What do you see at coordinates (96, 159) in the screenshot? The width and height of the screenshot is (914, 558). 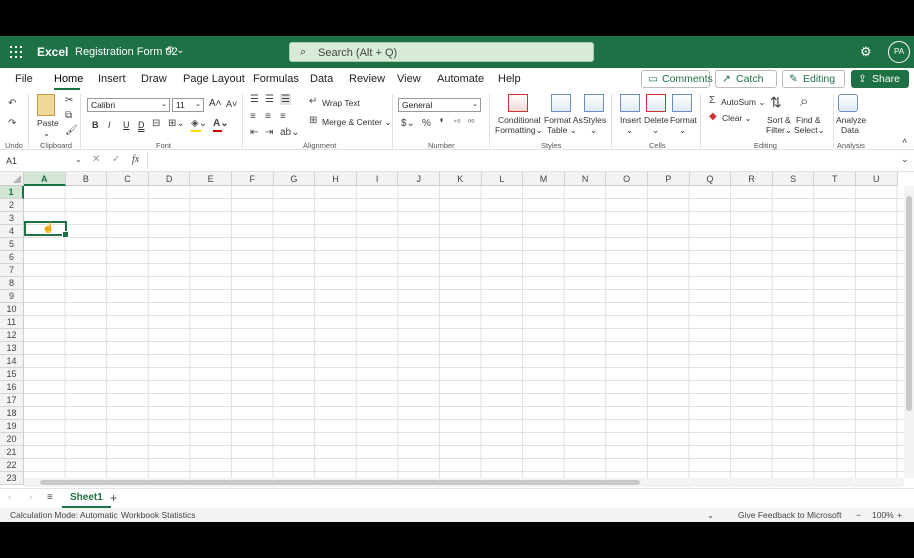 I see `cancel-icon: ✕` at bounding box center [96, 159].